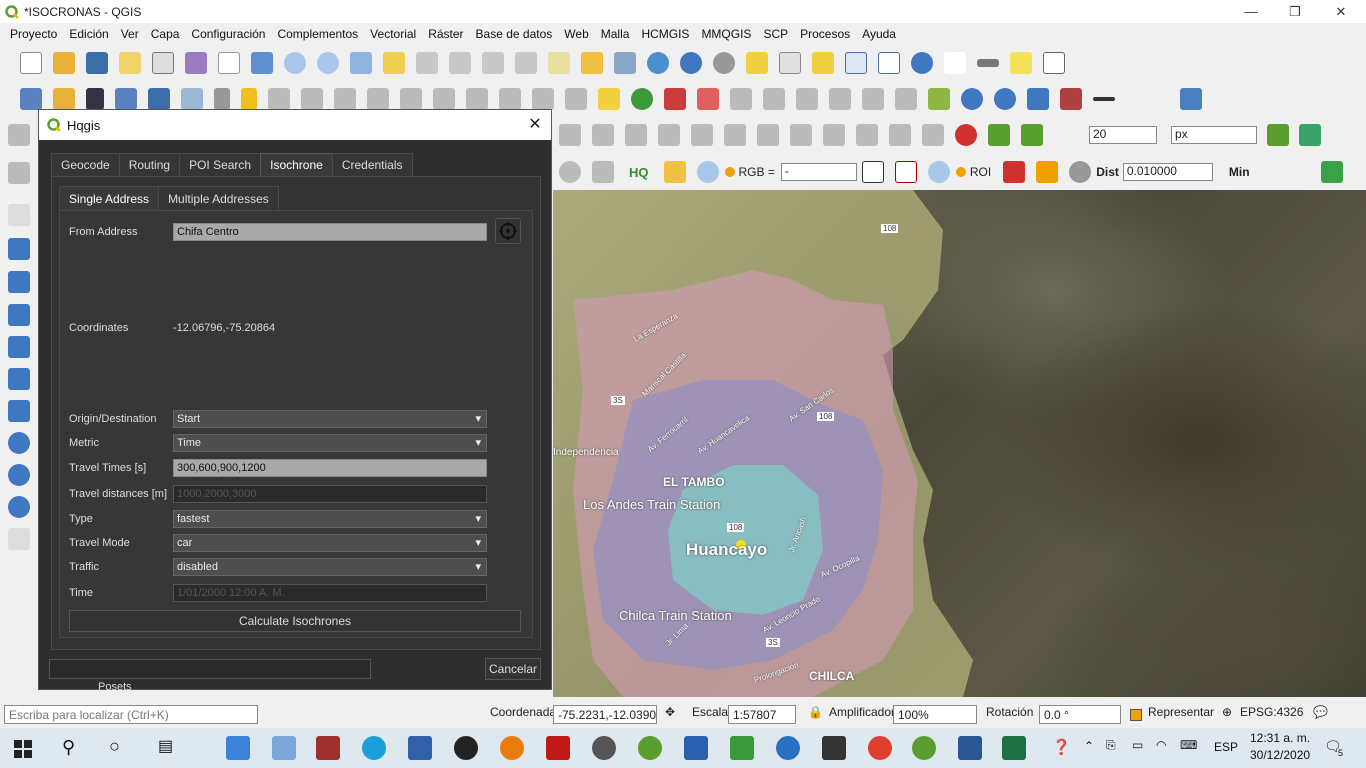 This screenshot has width=1366, height=768. I want to click on clock-date: 30/12/2020, so click(1280, 755).